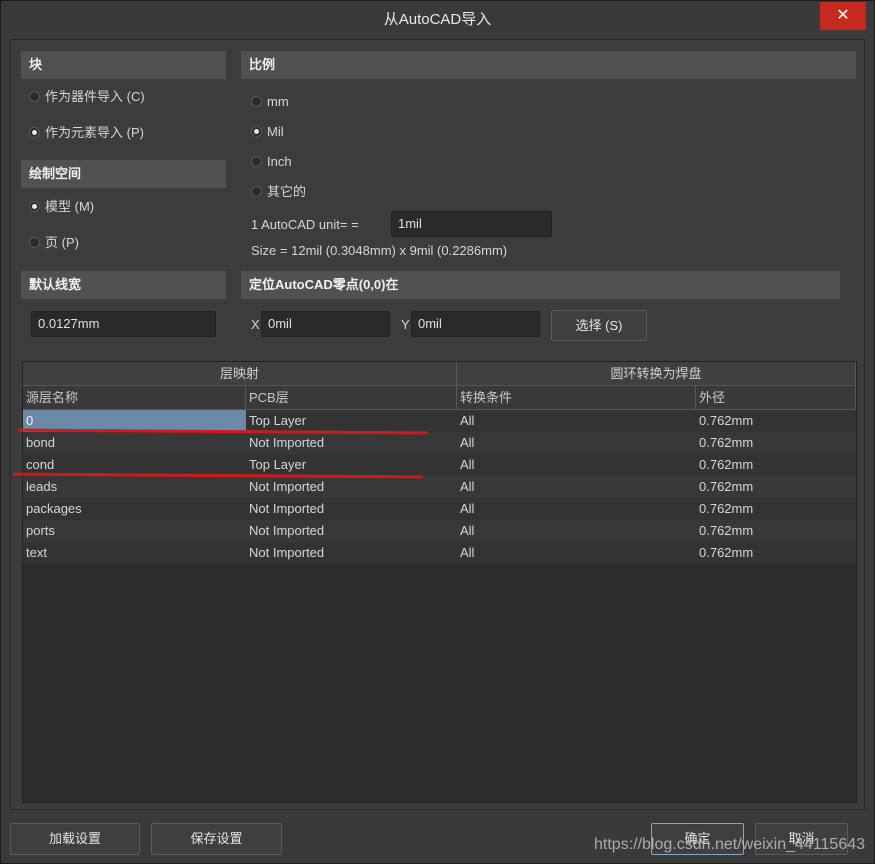 This screenshot has width=875, height=864. I want to click on table-row: bond Not Imported All 0.762mm, so click(439, 443).